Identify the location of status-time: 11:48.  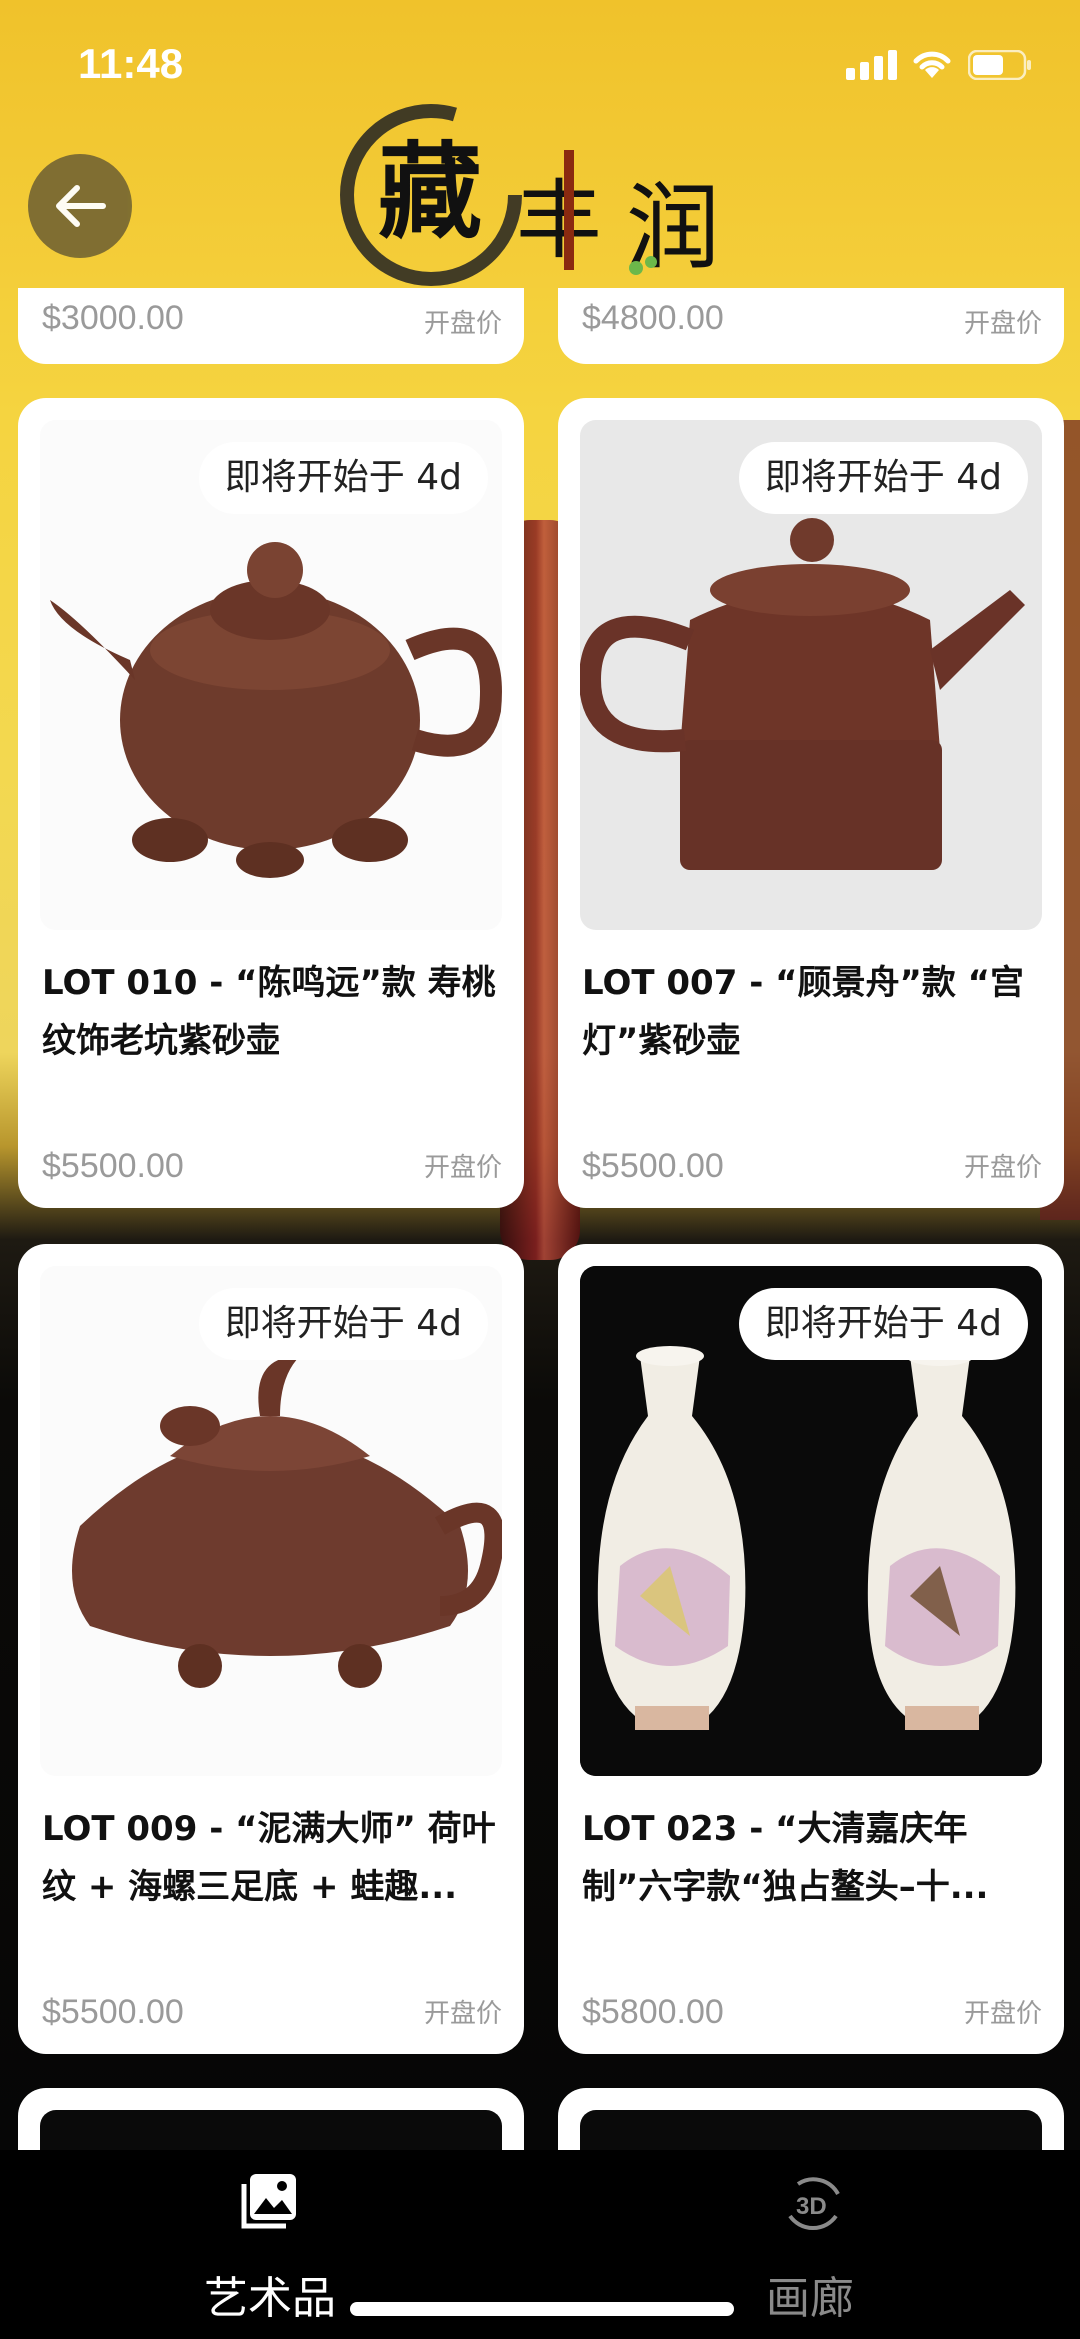
(131, 63).